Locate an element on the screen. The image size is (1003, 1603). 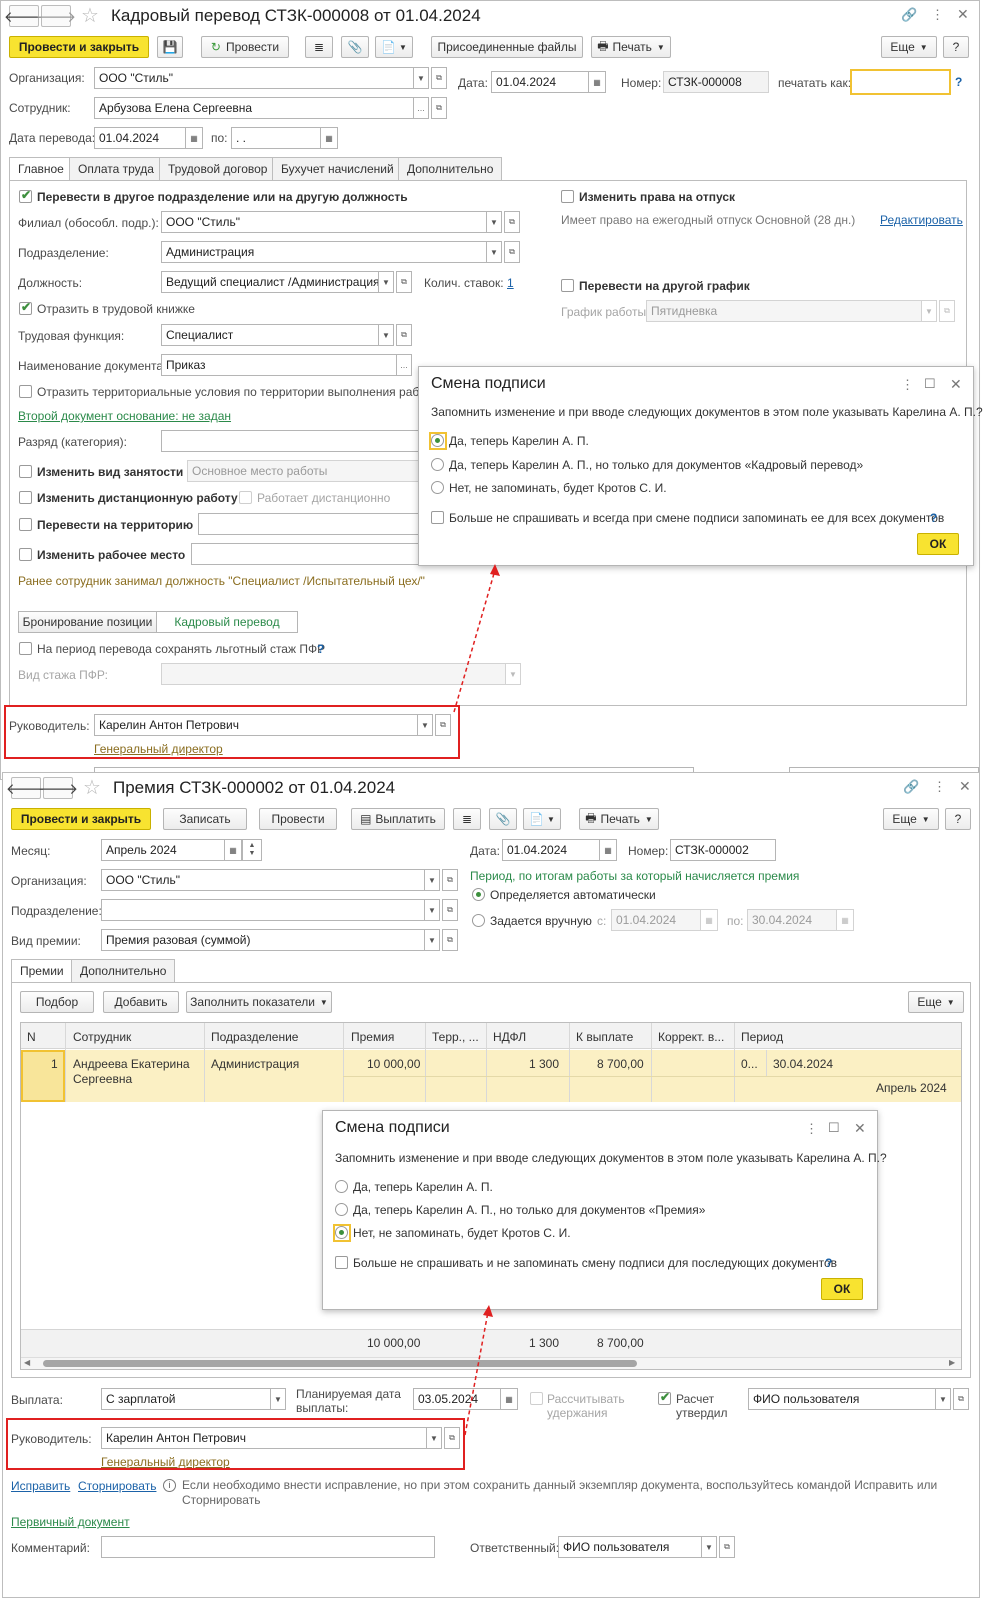
rank-field is located at coordinates (311, 441).